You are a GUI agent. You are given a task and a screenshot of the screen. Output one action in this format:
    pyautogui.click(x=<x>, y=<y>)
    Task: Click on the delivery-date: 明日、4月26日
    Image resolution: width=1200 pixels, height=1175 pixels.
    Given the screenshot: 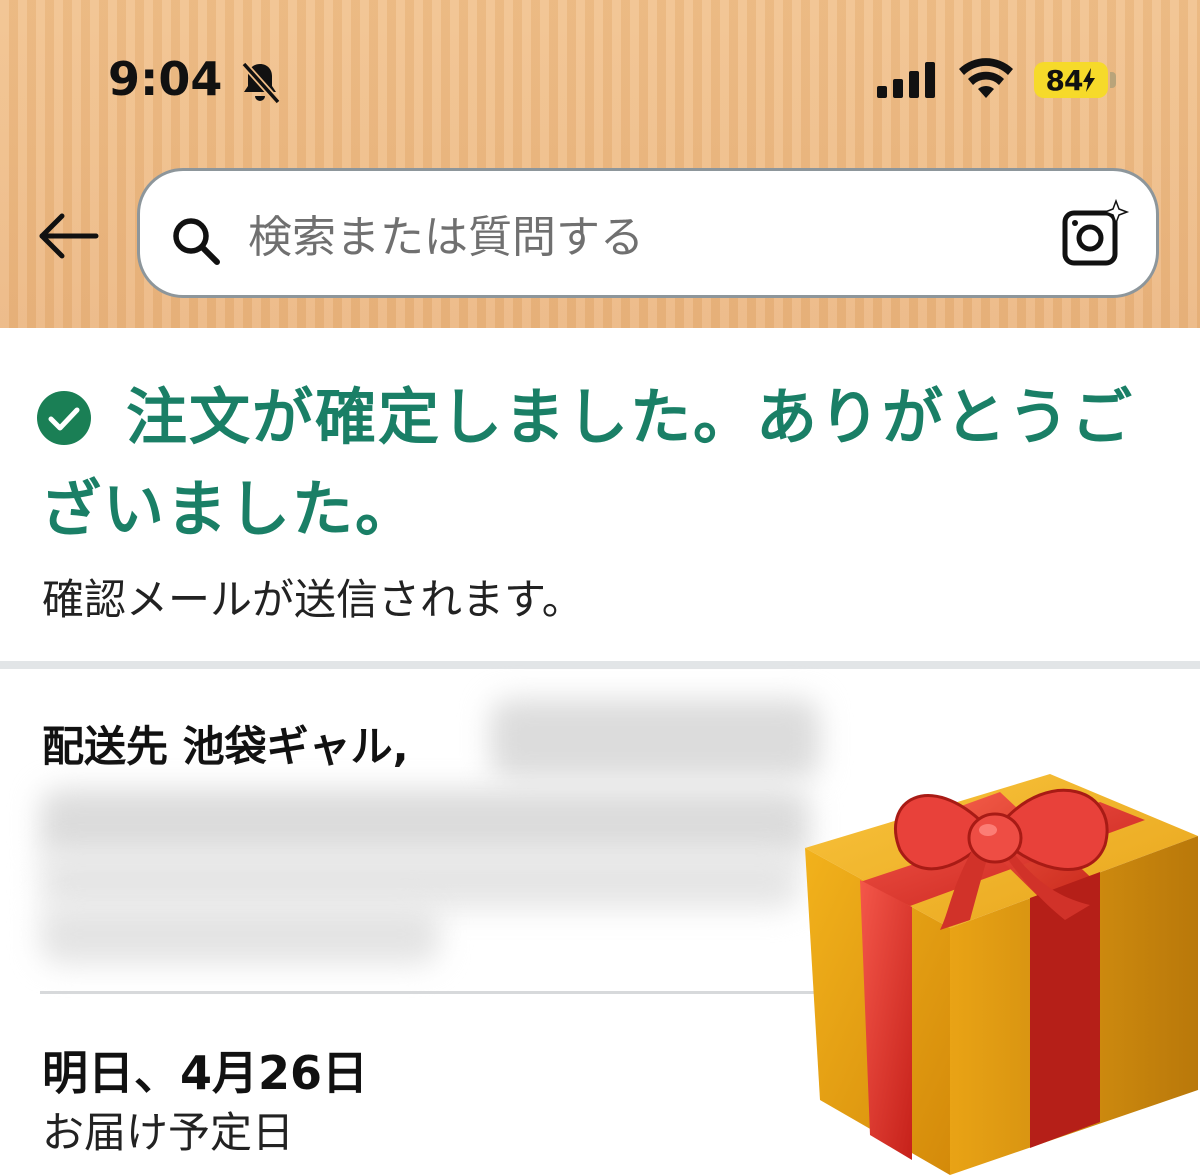 What is the action you would take?
    pyautogui.click(x=205, y=1073)
    